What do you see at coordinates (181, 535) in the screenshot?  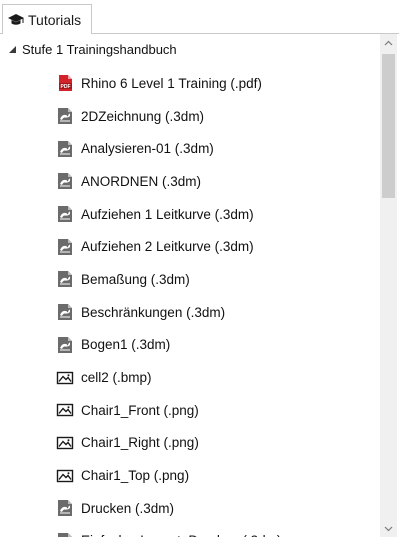 I see `list-item-label: EinfachesLayout_Drucken (.3dm)` at bounding box center [181, 535].